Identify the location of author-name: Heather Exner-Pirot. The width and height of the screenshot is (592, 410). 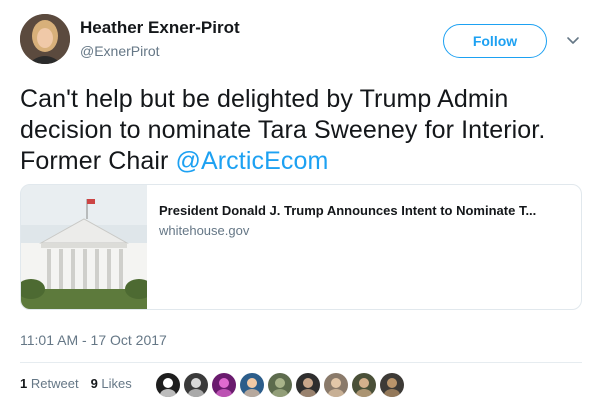
(160, 28).